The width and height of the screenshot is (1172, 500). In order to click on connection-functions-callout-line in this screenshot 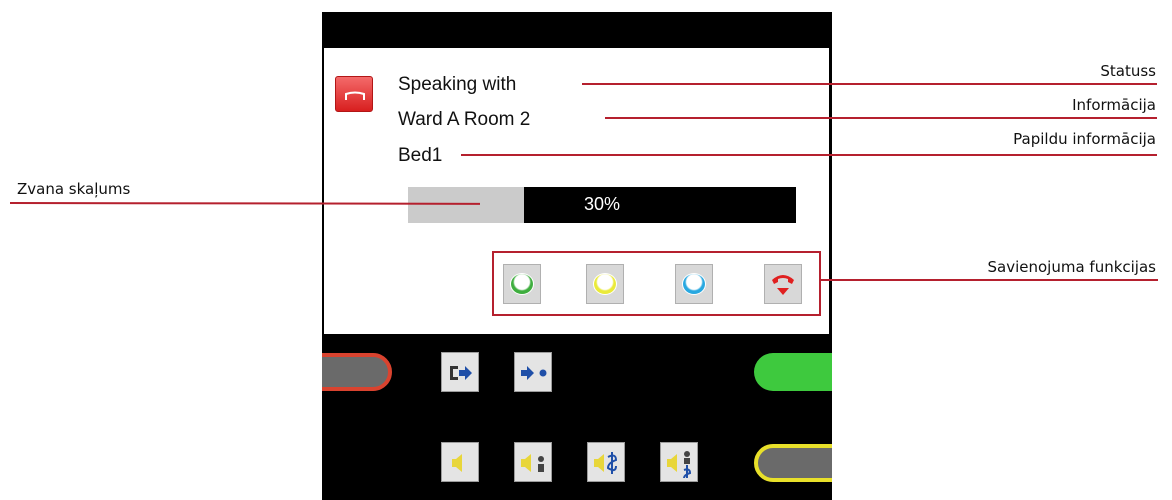, I will do `click(989, 280)`.